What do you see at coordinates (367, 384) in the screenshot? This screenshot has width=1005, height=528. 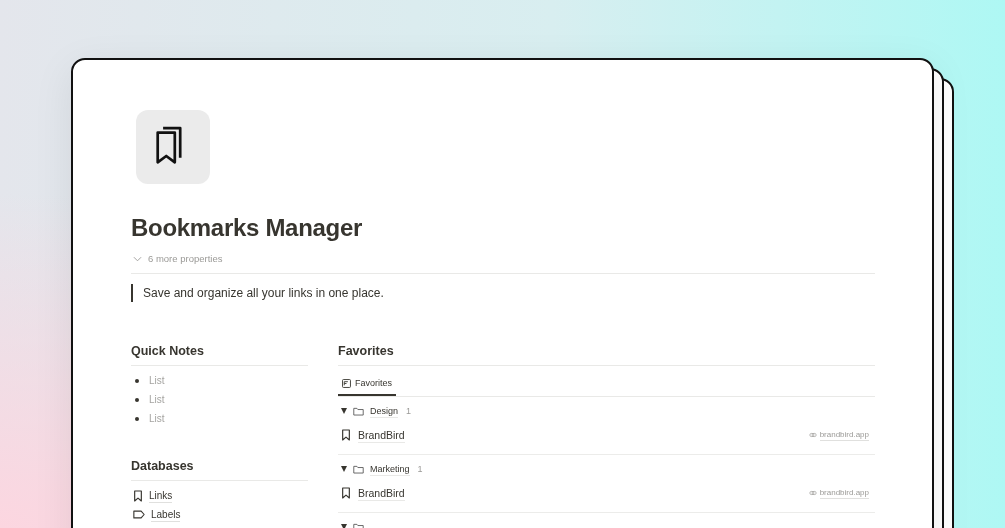 I see `view-tab: Favorites` at bounding box center [367, 384].